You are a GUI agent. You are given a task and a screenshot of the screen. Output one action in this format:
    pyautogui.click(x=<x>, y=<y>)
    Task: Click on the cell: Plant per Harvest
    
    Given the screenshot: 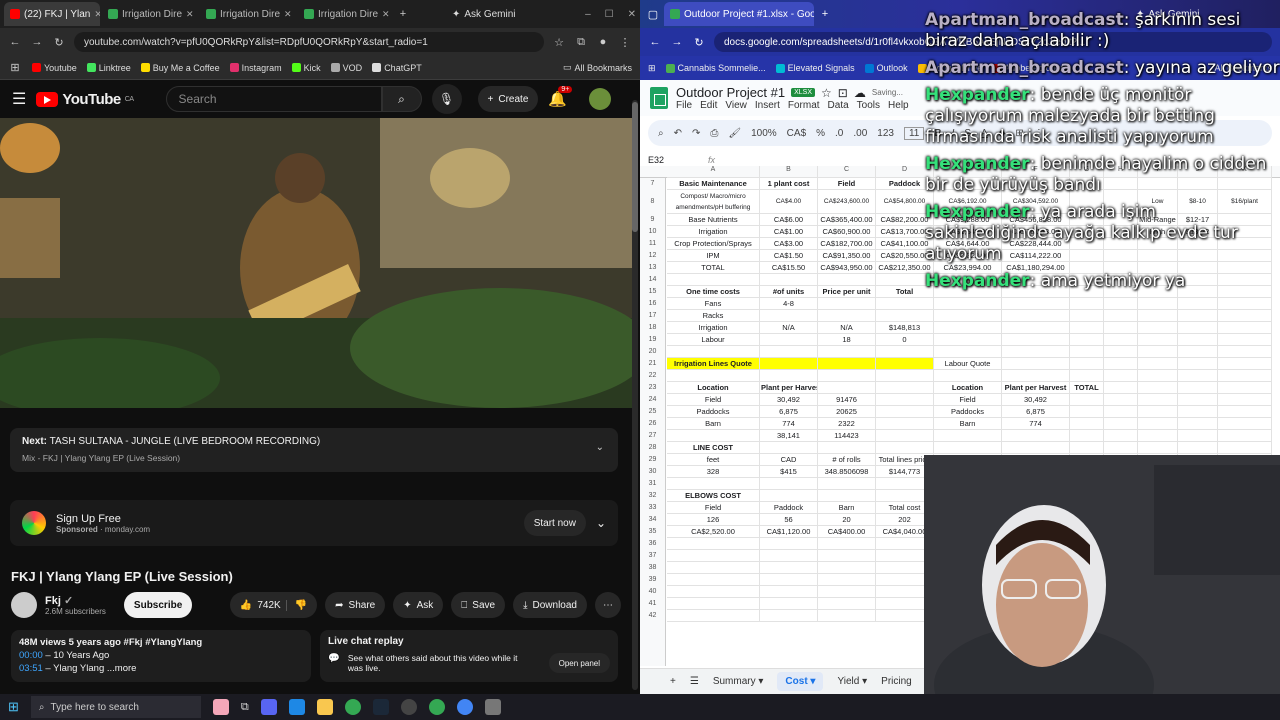 What is the action you would take?
    pyautogui.click(x=789, y=388)
    